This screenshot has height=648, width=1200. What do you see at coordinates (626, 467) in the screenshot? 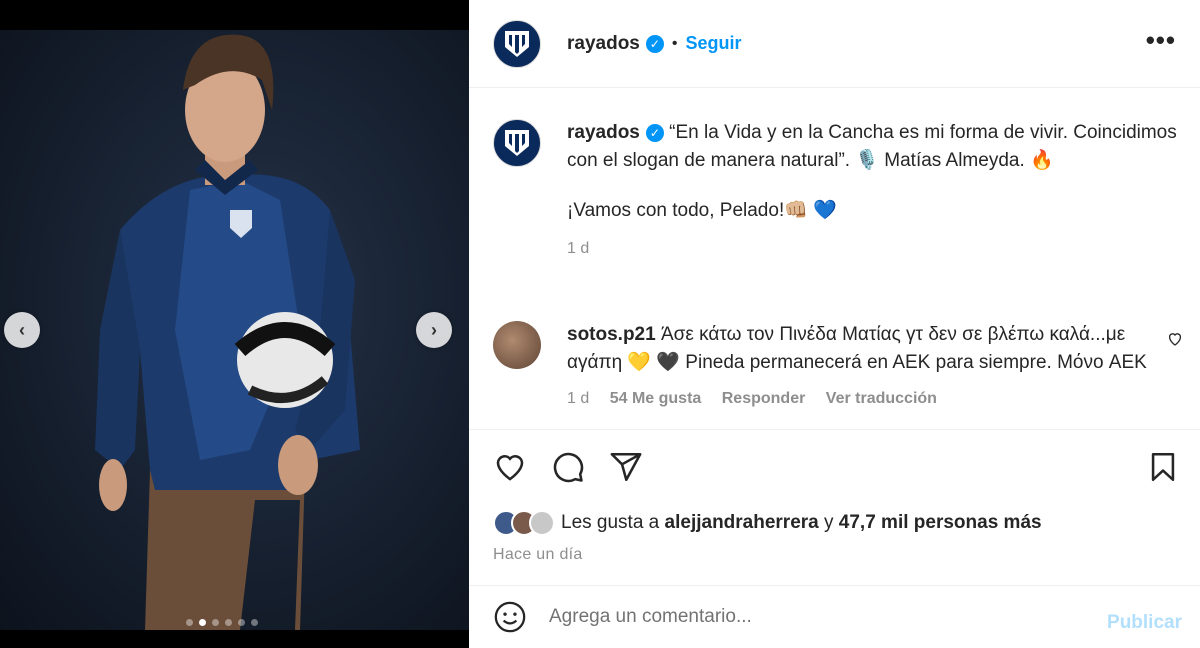
I see `share-icon` at bounding box center [626, 467].